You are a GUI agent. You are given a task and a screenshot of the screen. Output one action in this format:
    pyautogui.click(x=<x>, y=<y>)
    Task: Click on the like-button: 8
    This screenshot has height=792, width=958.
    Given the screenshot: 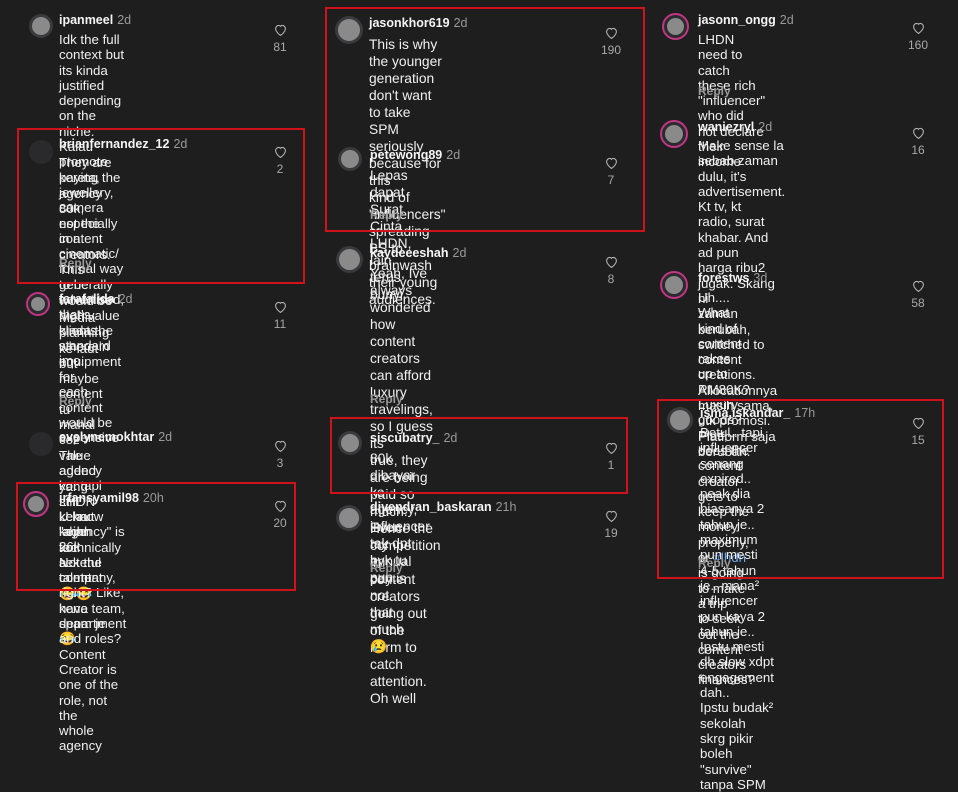 What is the action you would take?
    pyautogui.click(x=611, y=271)
    